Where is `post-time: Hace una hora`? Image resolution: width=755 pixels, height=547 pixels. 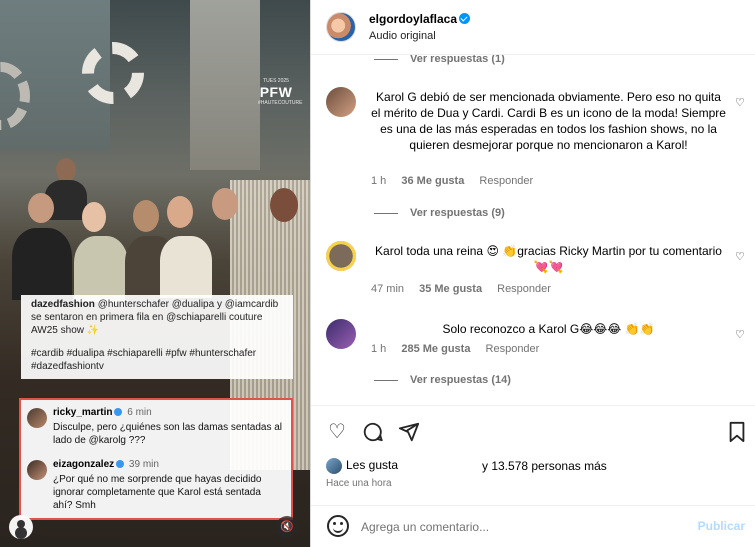 post-time: Hace una hora is located at coordinates (359, 483).